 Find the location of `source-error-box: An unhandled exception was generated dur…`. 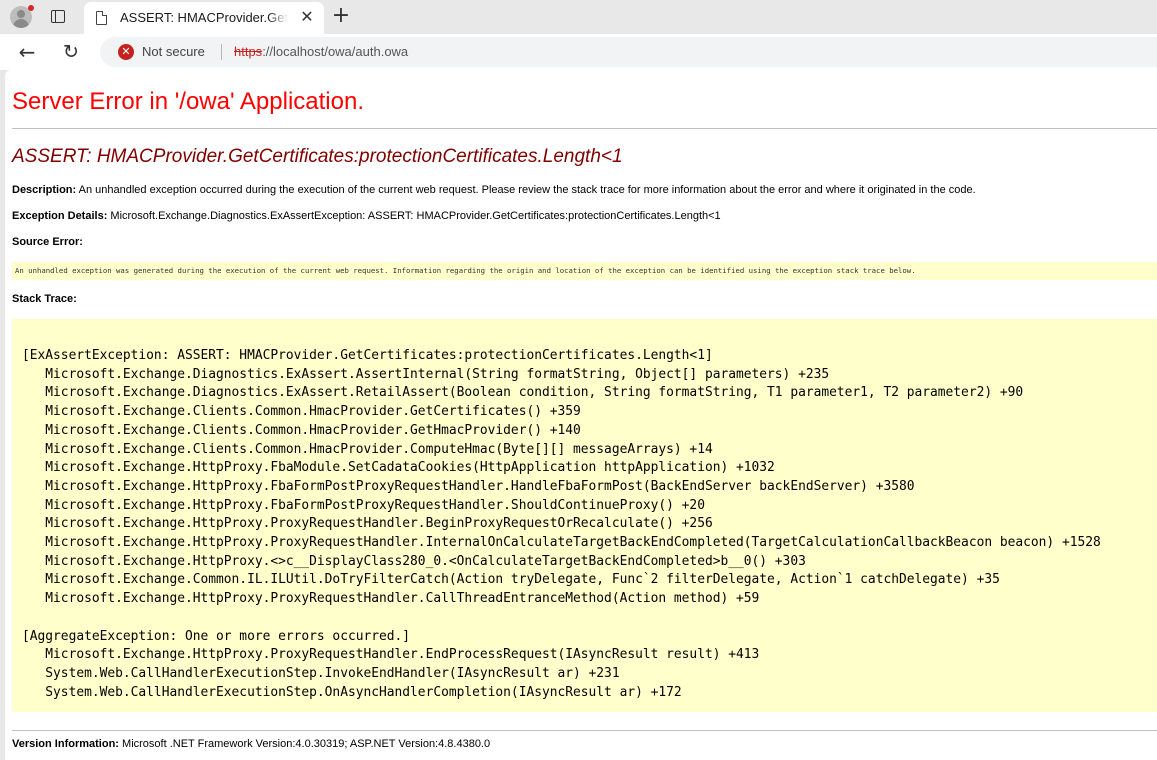

source-error-box: An unhandled exception was generated dur… is located at coordinates (584, 271).